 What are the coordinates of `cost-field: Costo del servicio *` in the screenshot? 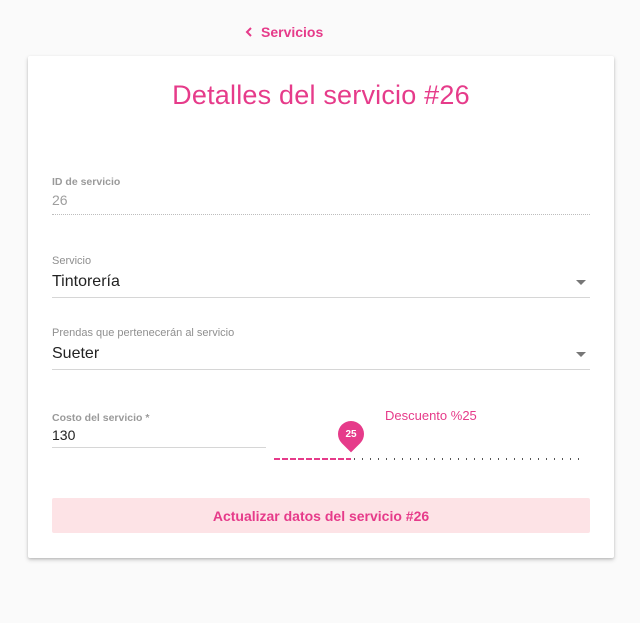 It's located at (159, 430).